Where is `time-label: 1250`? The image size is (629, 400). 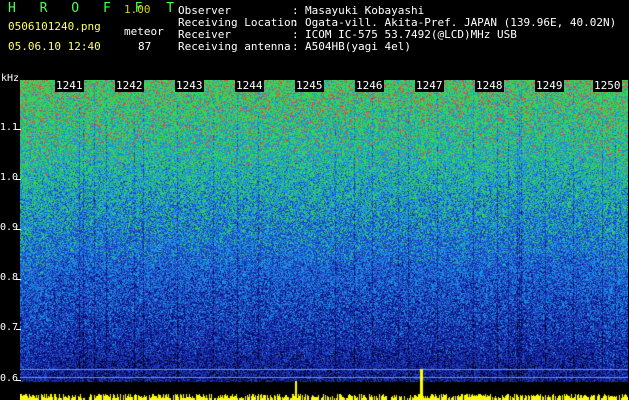
time-label: 1250 is located at coordinates (607, 85).